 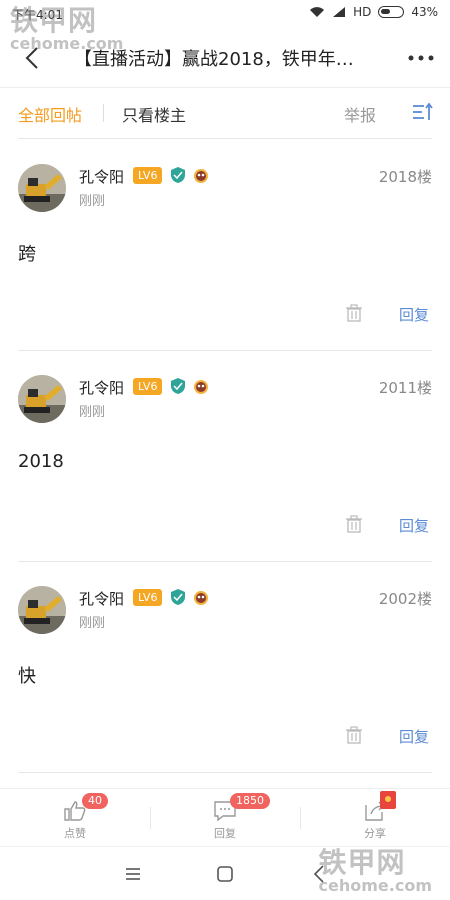 What do you see at coordinates (424, 12) in the screenshot?
I see `battery-level: 43%` at bounding box center [424, 12].